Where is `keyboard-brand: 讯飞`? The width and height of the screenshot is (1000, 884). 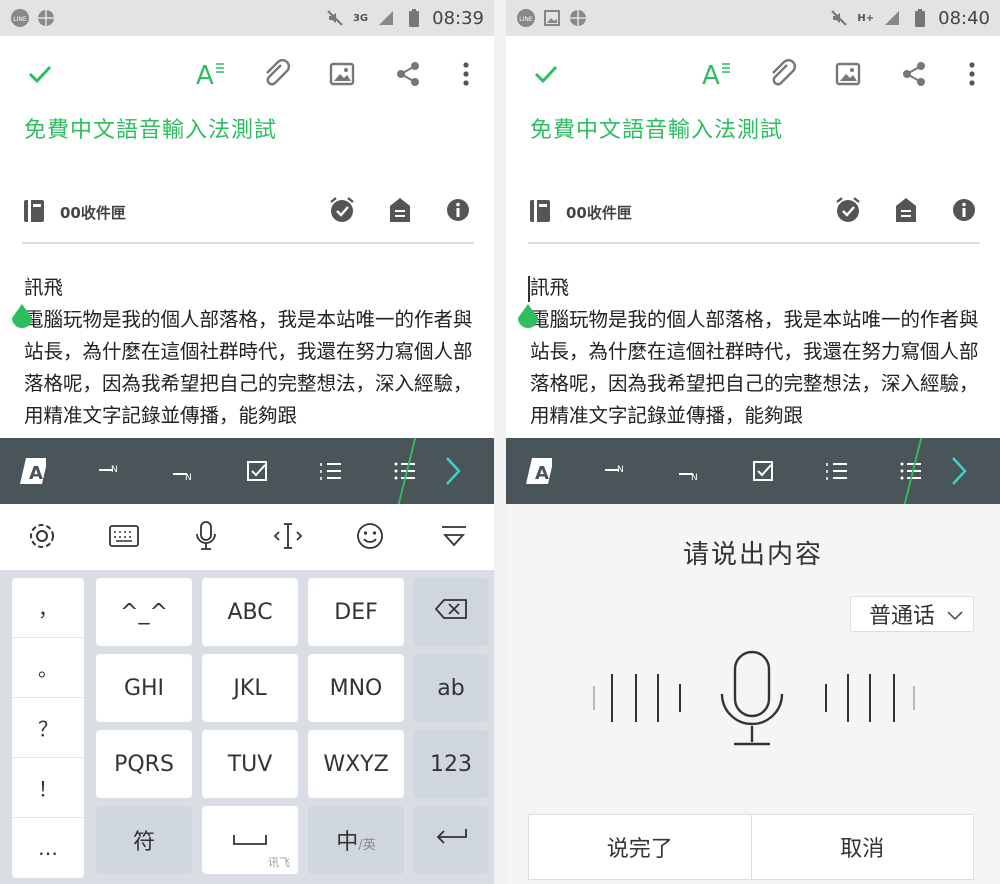
keyboard-brand: 讯飞 is located at coordinates (279, 862).